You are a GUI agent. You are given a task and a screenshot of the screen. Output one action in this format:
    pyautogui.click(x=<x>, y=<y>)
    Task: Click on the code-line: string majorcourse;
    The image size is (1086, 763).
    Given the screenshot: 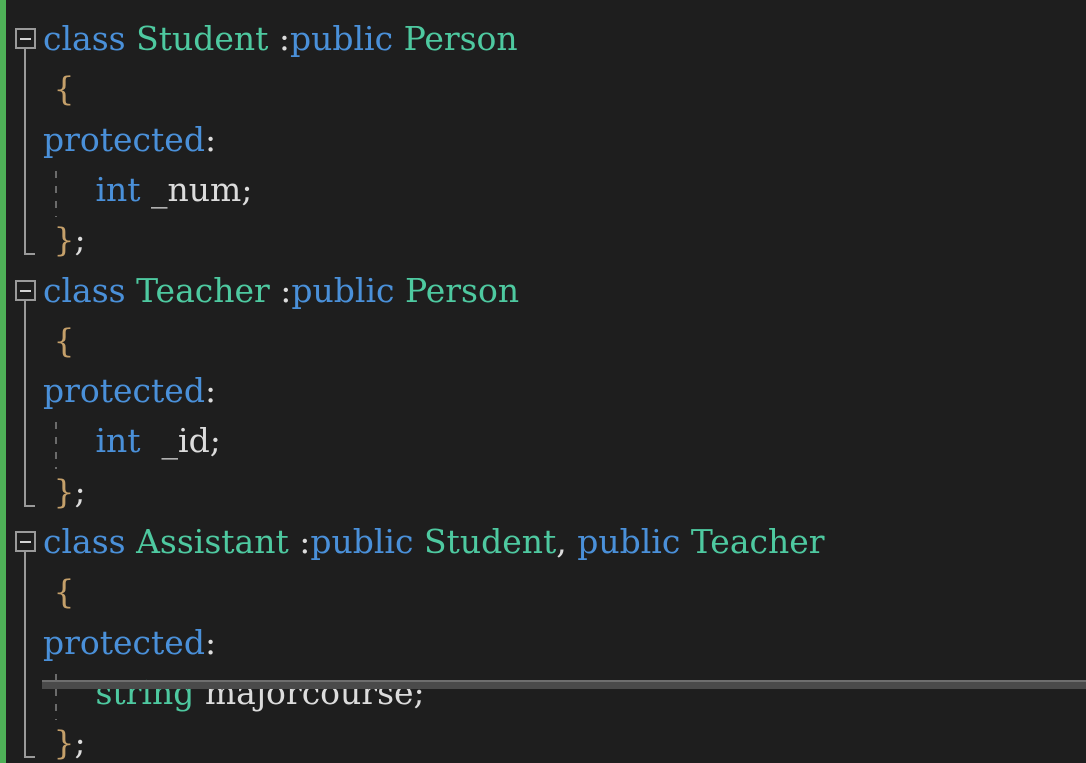 What is the action you would take?
    pyautogui.click(x=234, y=693)
    